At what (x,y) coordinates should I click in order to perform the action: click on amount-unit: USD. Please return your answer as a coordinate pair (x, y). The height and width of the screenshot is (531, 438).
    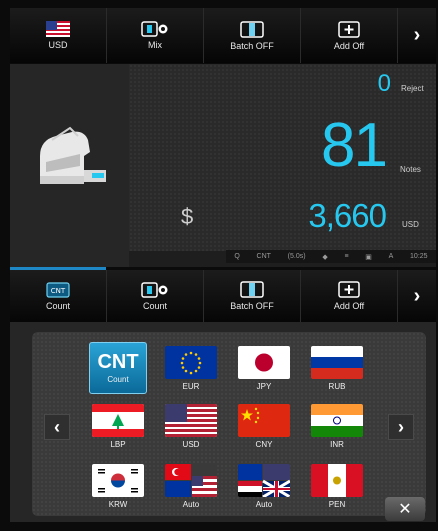
    Looking at the image, I should click on (410, 224).